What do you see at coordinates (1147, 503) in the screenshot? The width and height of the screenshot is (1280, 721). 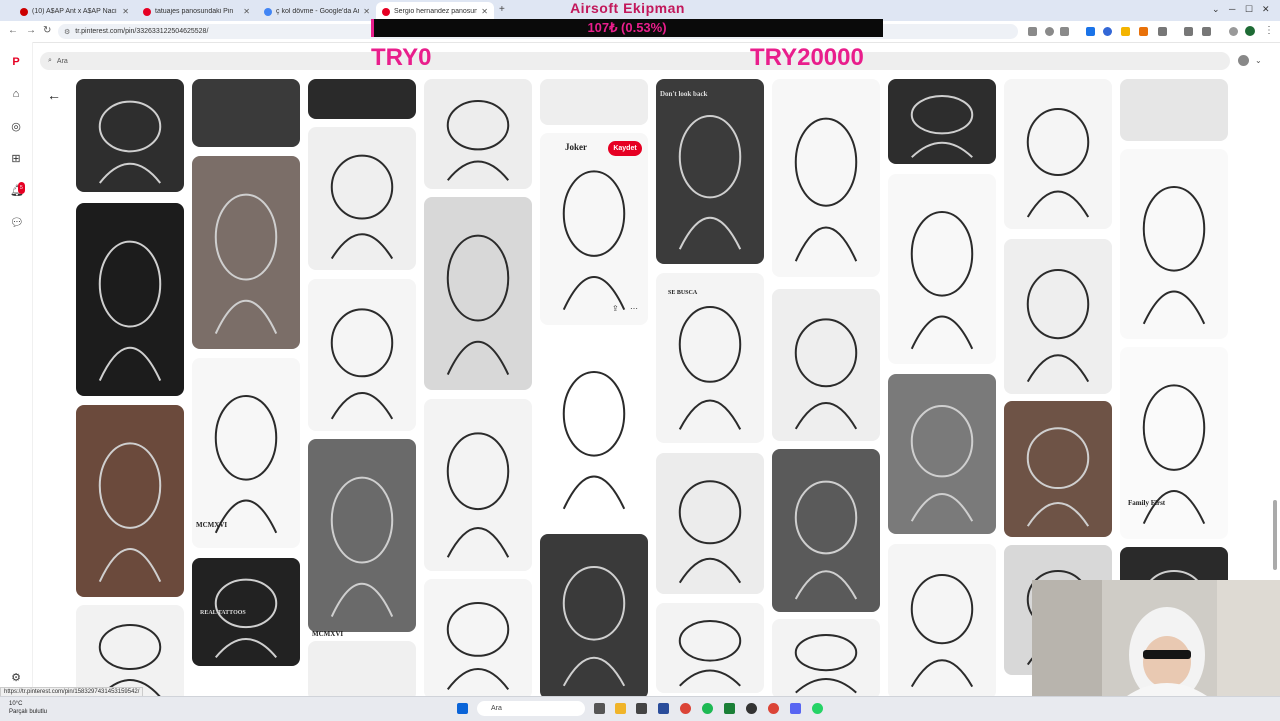 I see `pin-caption: Family First` at bounding box center [1147, 503].